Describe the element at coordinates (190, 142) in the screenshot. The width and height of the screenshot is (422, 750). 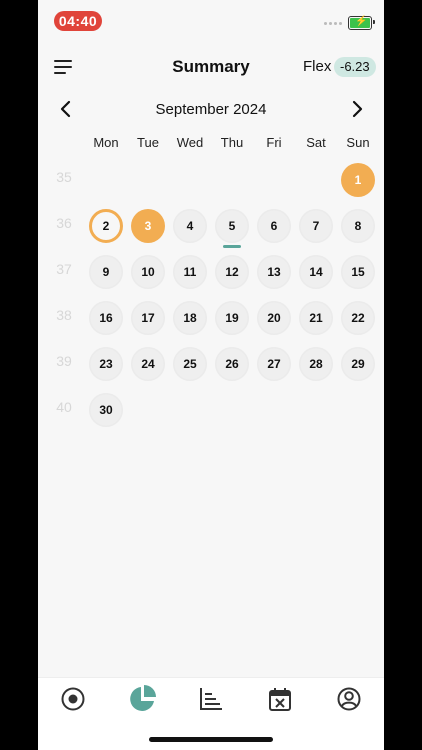
I see `weekday-label: Wed` at that location.